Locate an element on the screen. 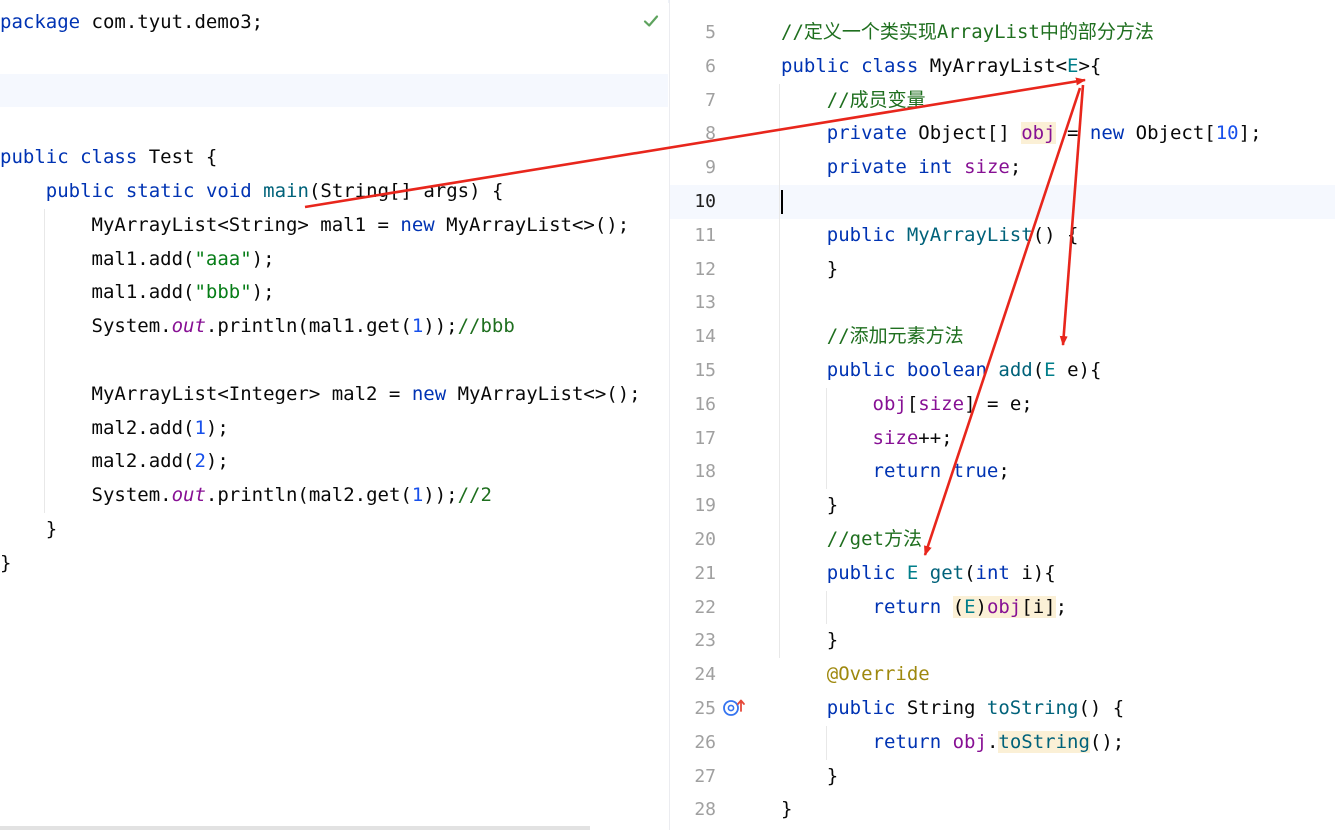 This screenshot has height=830, width=1335. code-line: 22 return (E)obj[i]; is located at coordinates (1002, 608).